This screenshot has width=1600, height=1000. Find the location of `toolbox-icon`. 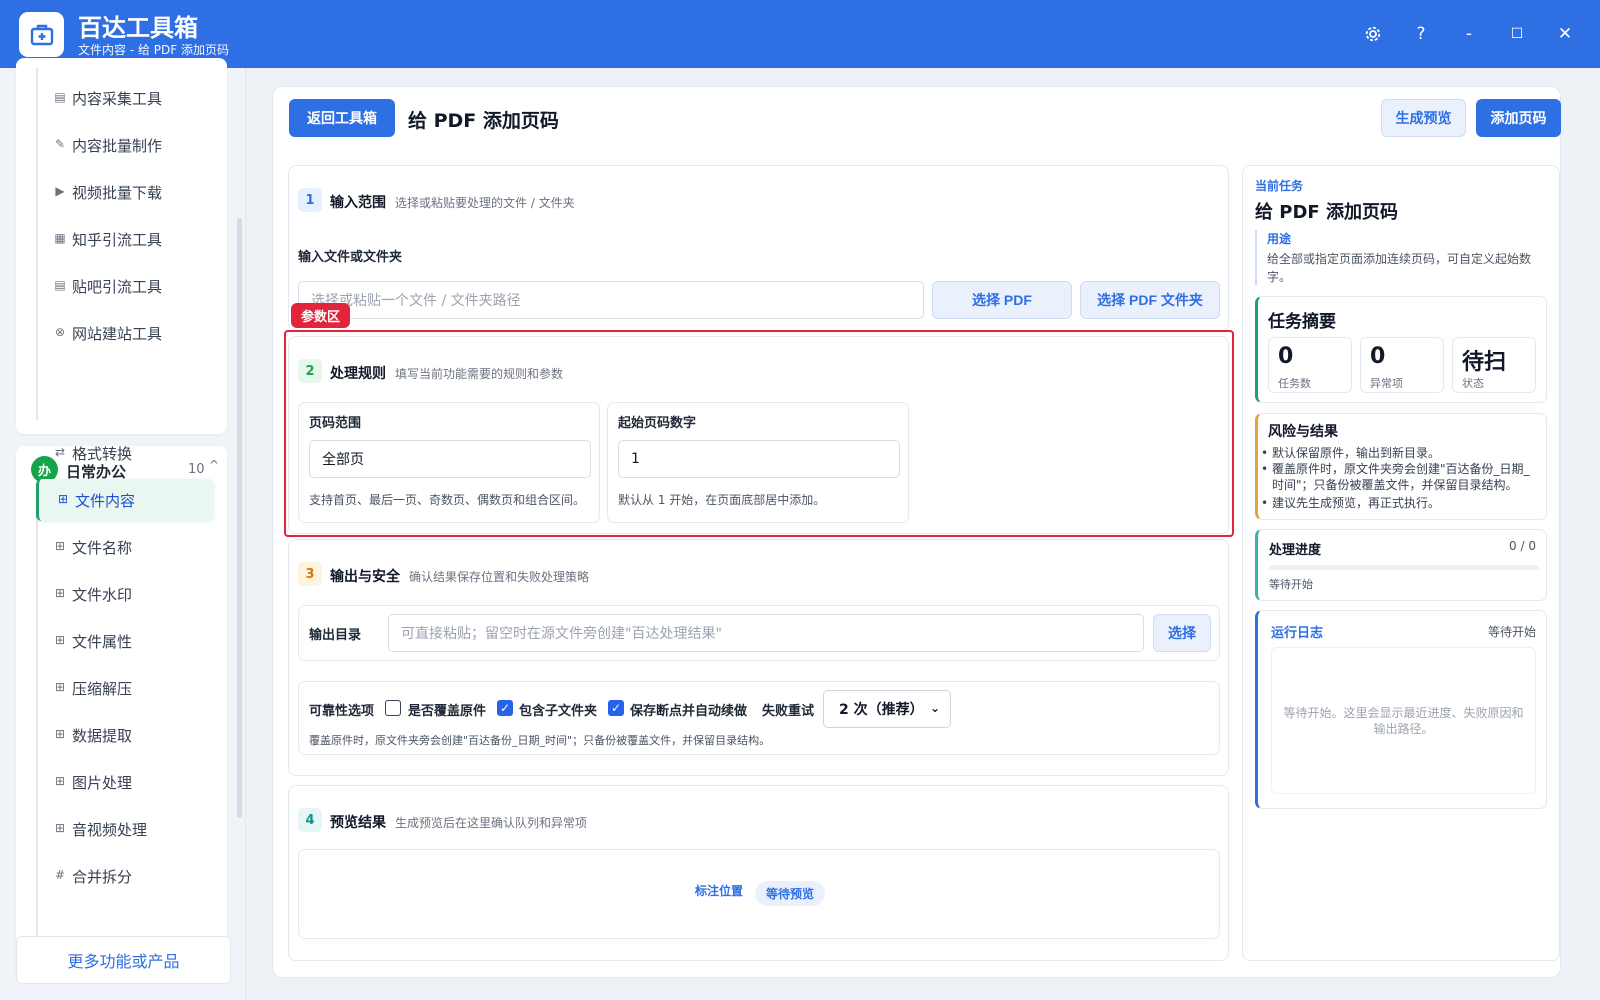

toolbox-icon is located at coordinates (41, 34).